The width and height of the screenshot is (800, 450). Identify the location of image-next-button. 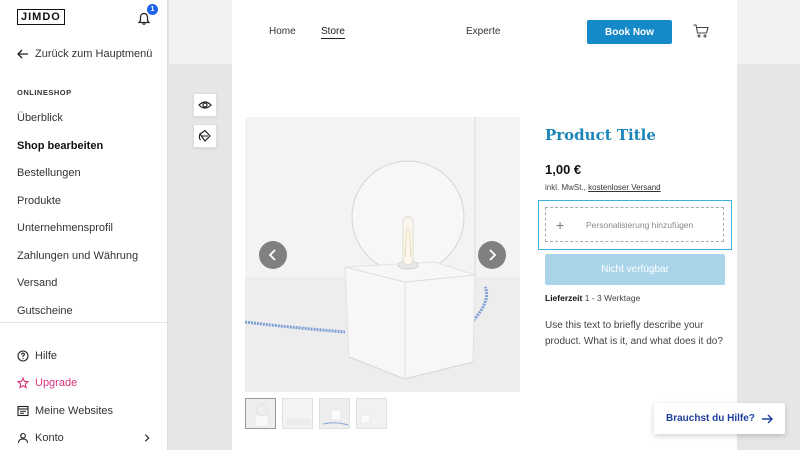
(492, 255).